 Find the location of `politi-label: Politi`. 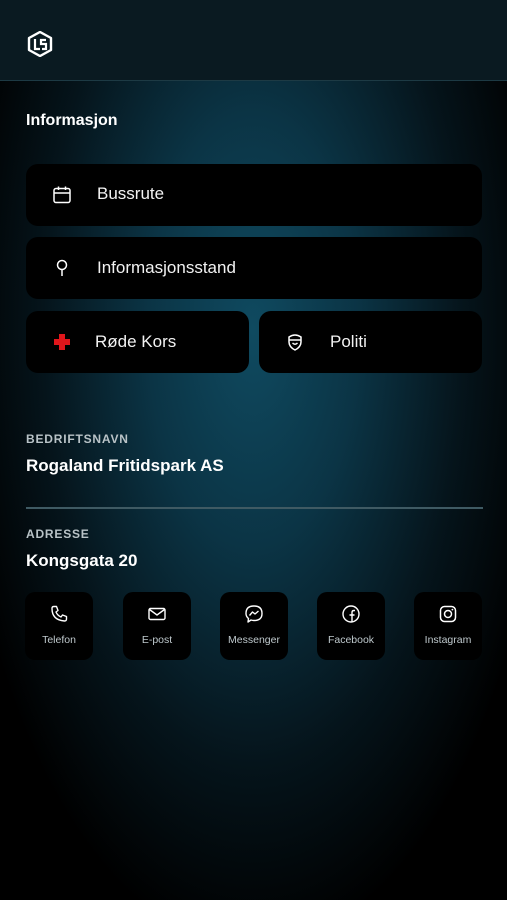

politi-label: Politi is located at coordinates (348, 341).